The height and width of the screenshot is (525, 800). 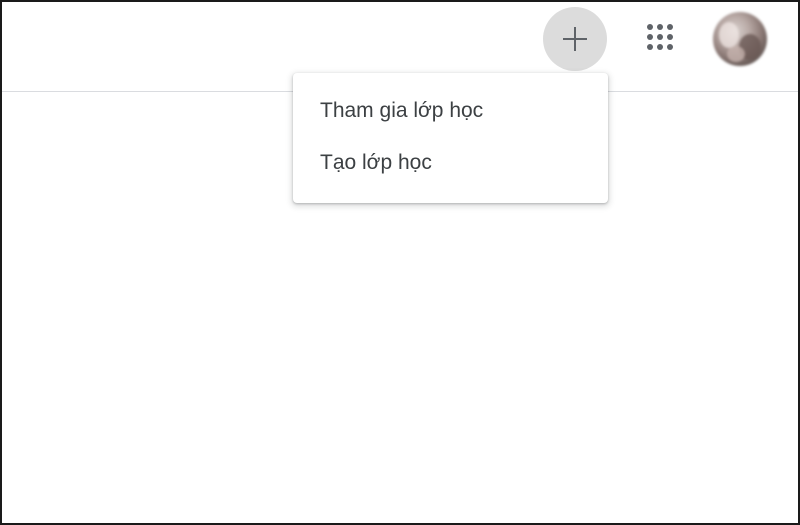 What do you see at coordinates (740, 39) in the screenshot?
I see `avatar` at bounding box center [740, 39].